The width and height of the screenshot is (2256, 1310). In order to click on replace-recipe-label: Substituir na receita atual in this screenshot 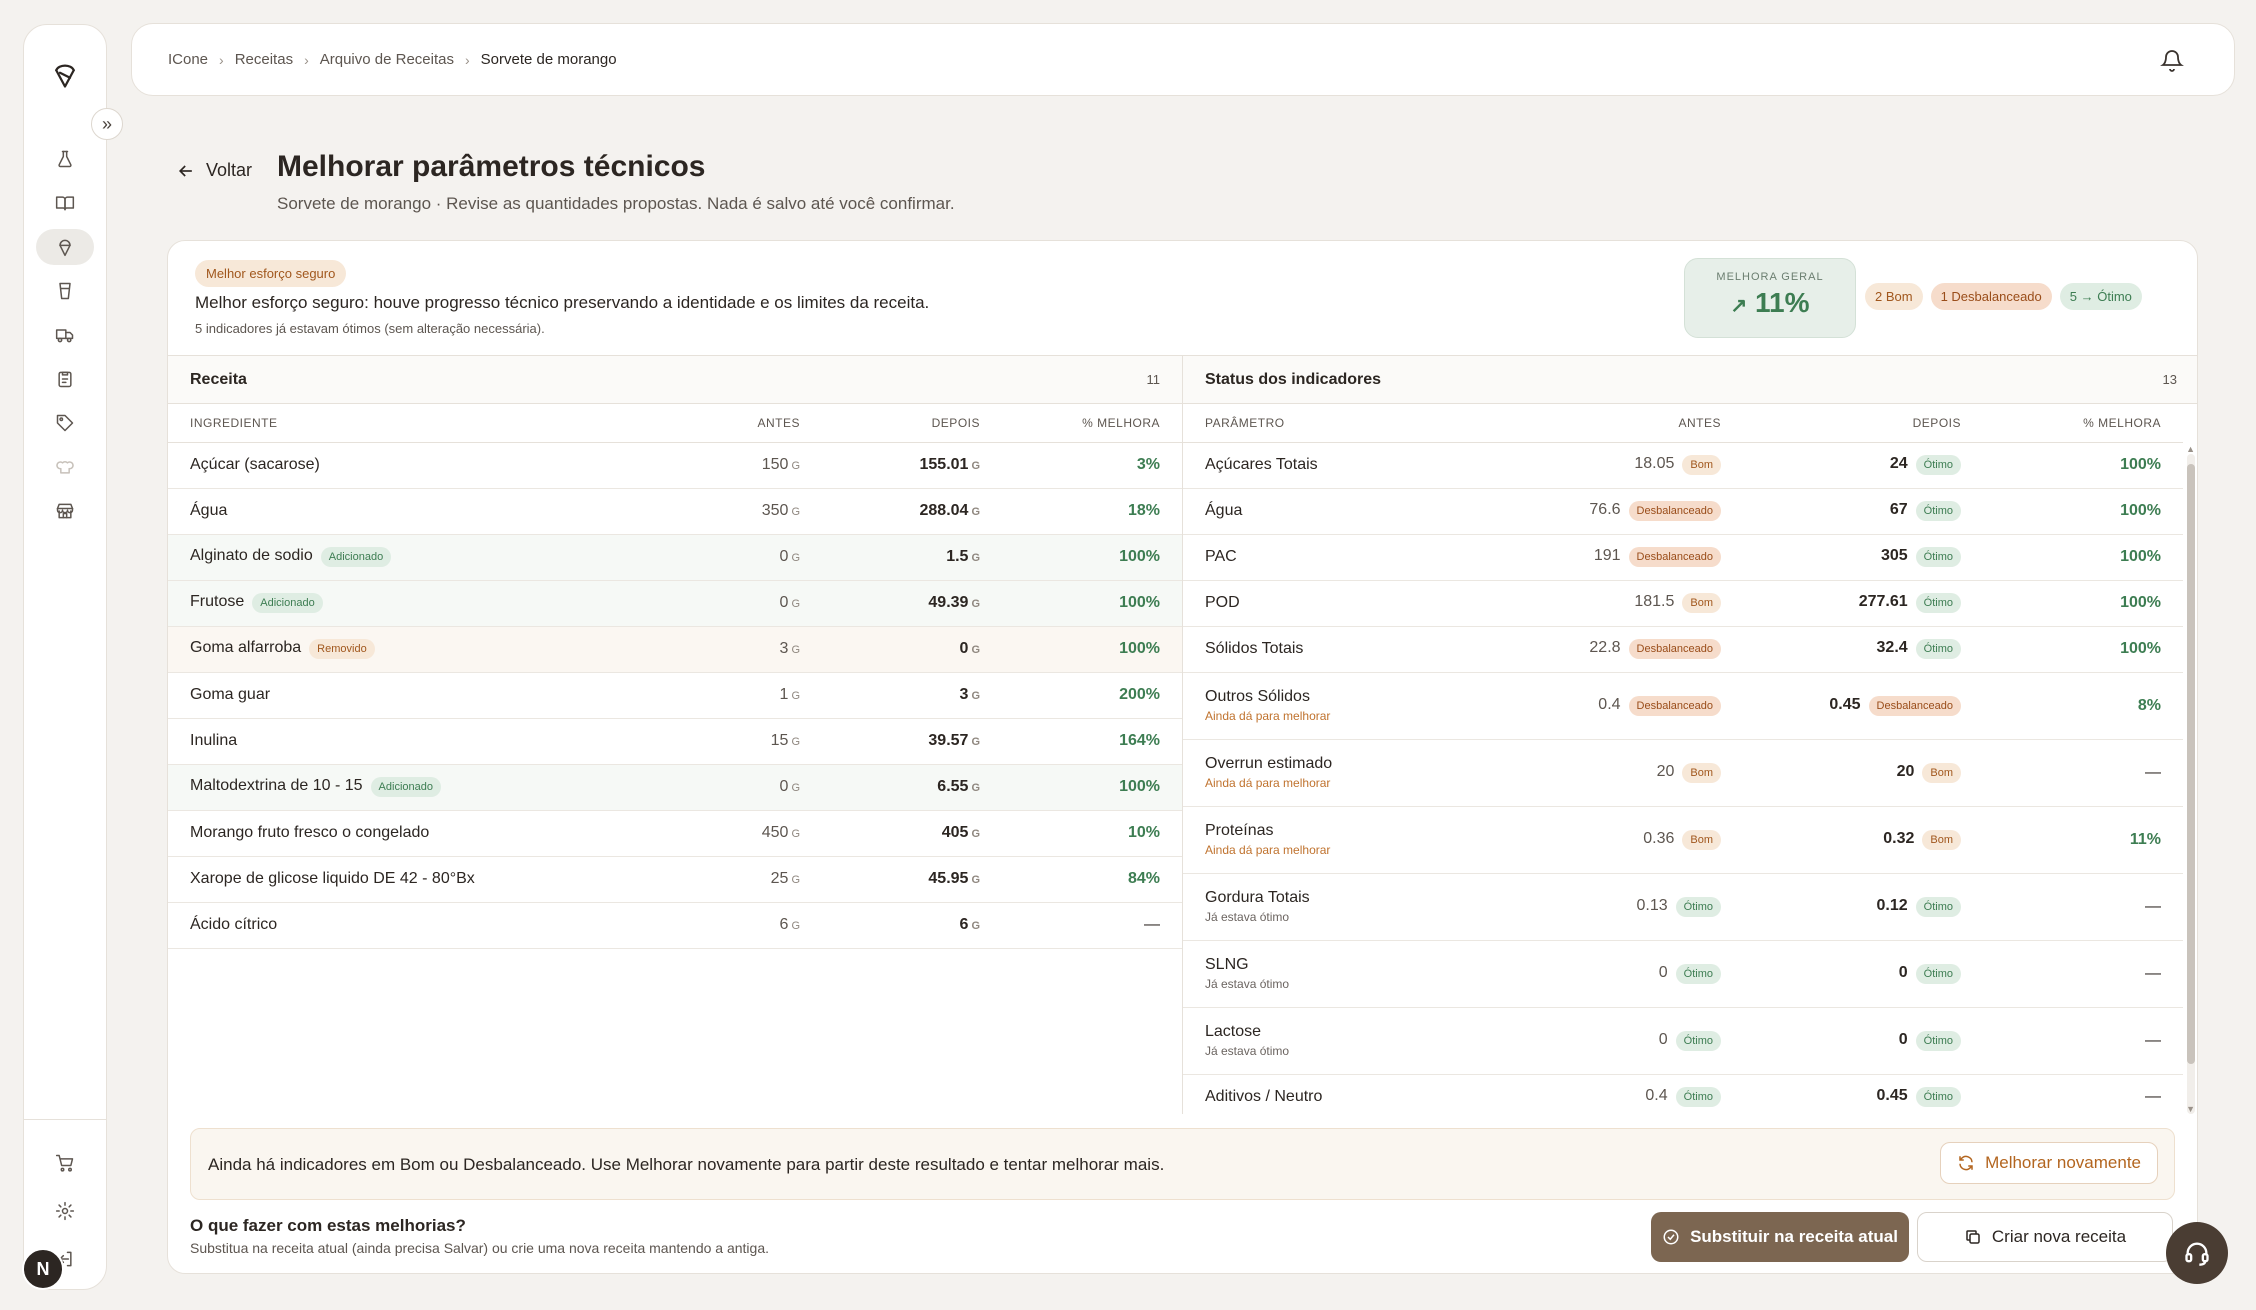, I will do `click(1794, 1236)`.